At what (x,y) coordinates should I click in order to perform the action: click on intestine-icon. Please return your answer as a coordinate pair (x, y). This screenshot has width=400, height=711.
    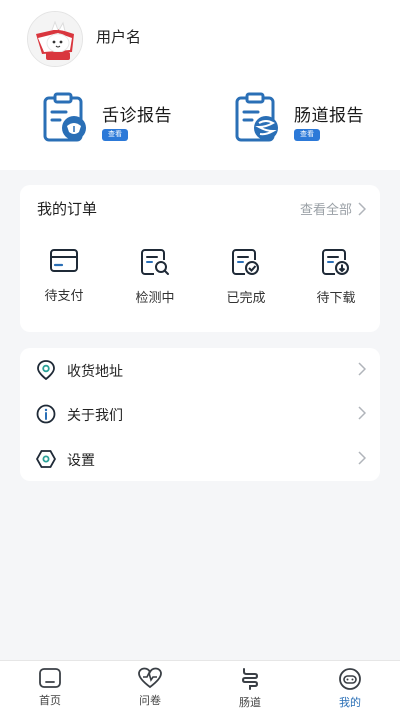
    Looking at the image, I should click on (250, 679).